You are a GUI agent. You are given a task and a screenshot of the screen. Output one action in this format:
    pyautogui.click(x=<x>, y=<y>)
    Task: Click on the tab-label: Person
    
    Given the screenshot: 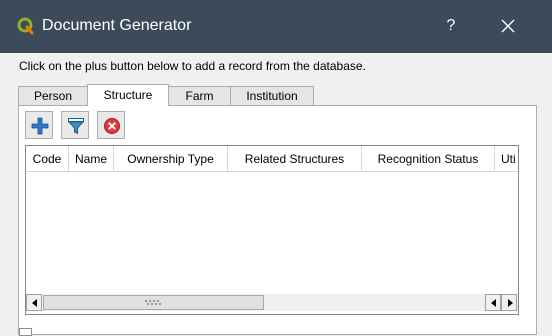 What is the action you would take?
    pyautogui.click(x=53, y=96)
    